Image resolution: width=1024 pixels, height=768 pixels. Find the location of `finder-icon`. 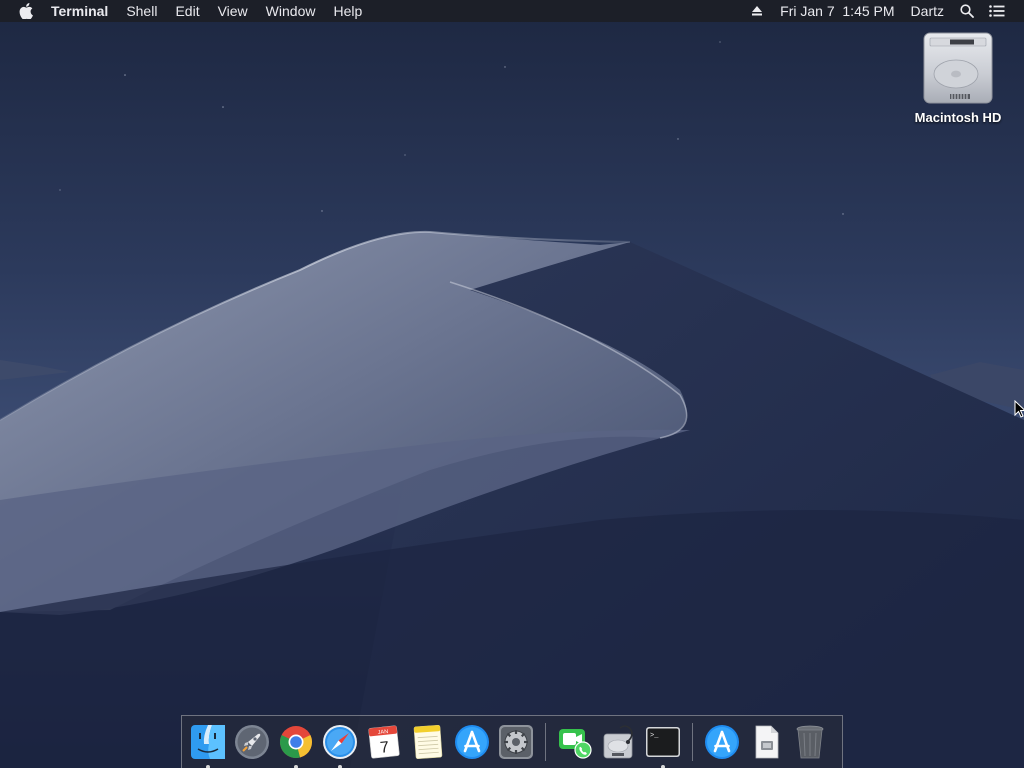

finder-icon is located at coordinates (208, 742).